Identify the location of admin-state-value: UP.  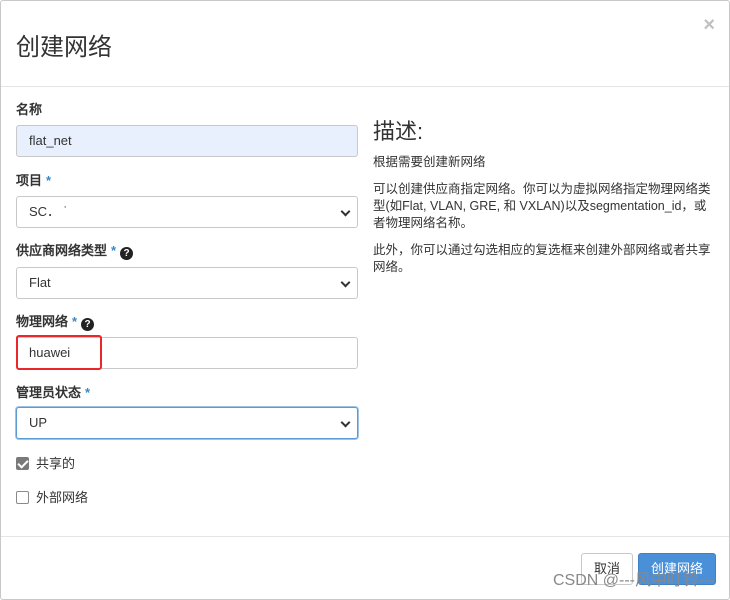
(38, 422).